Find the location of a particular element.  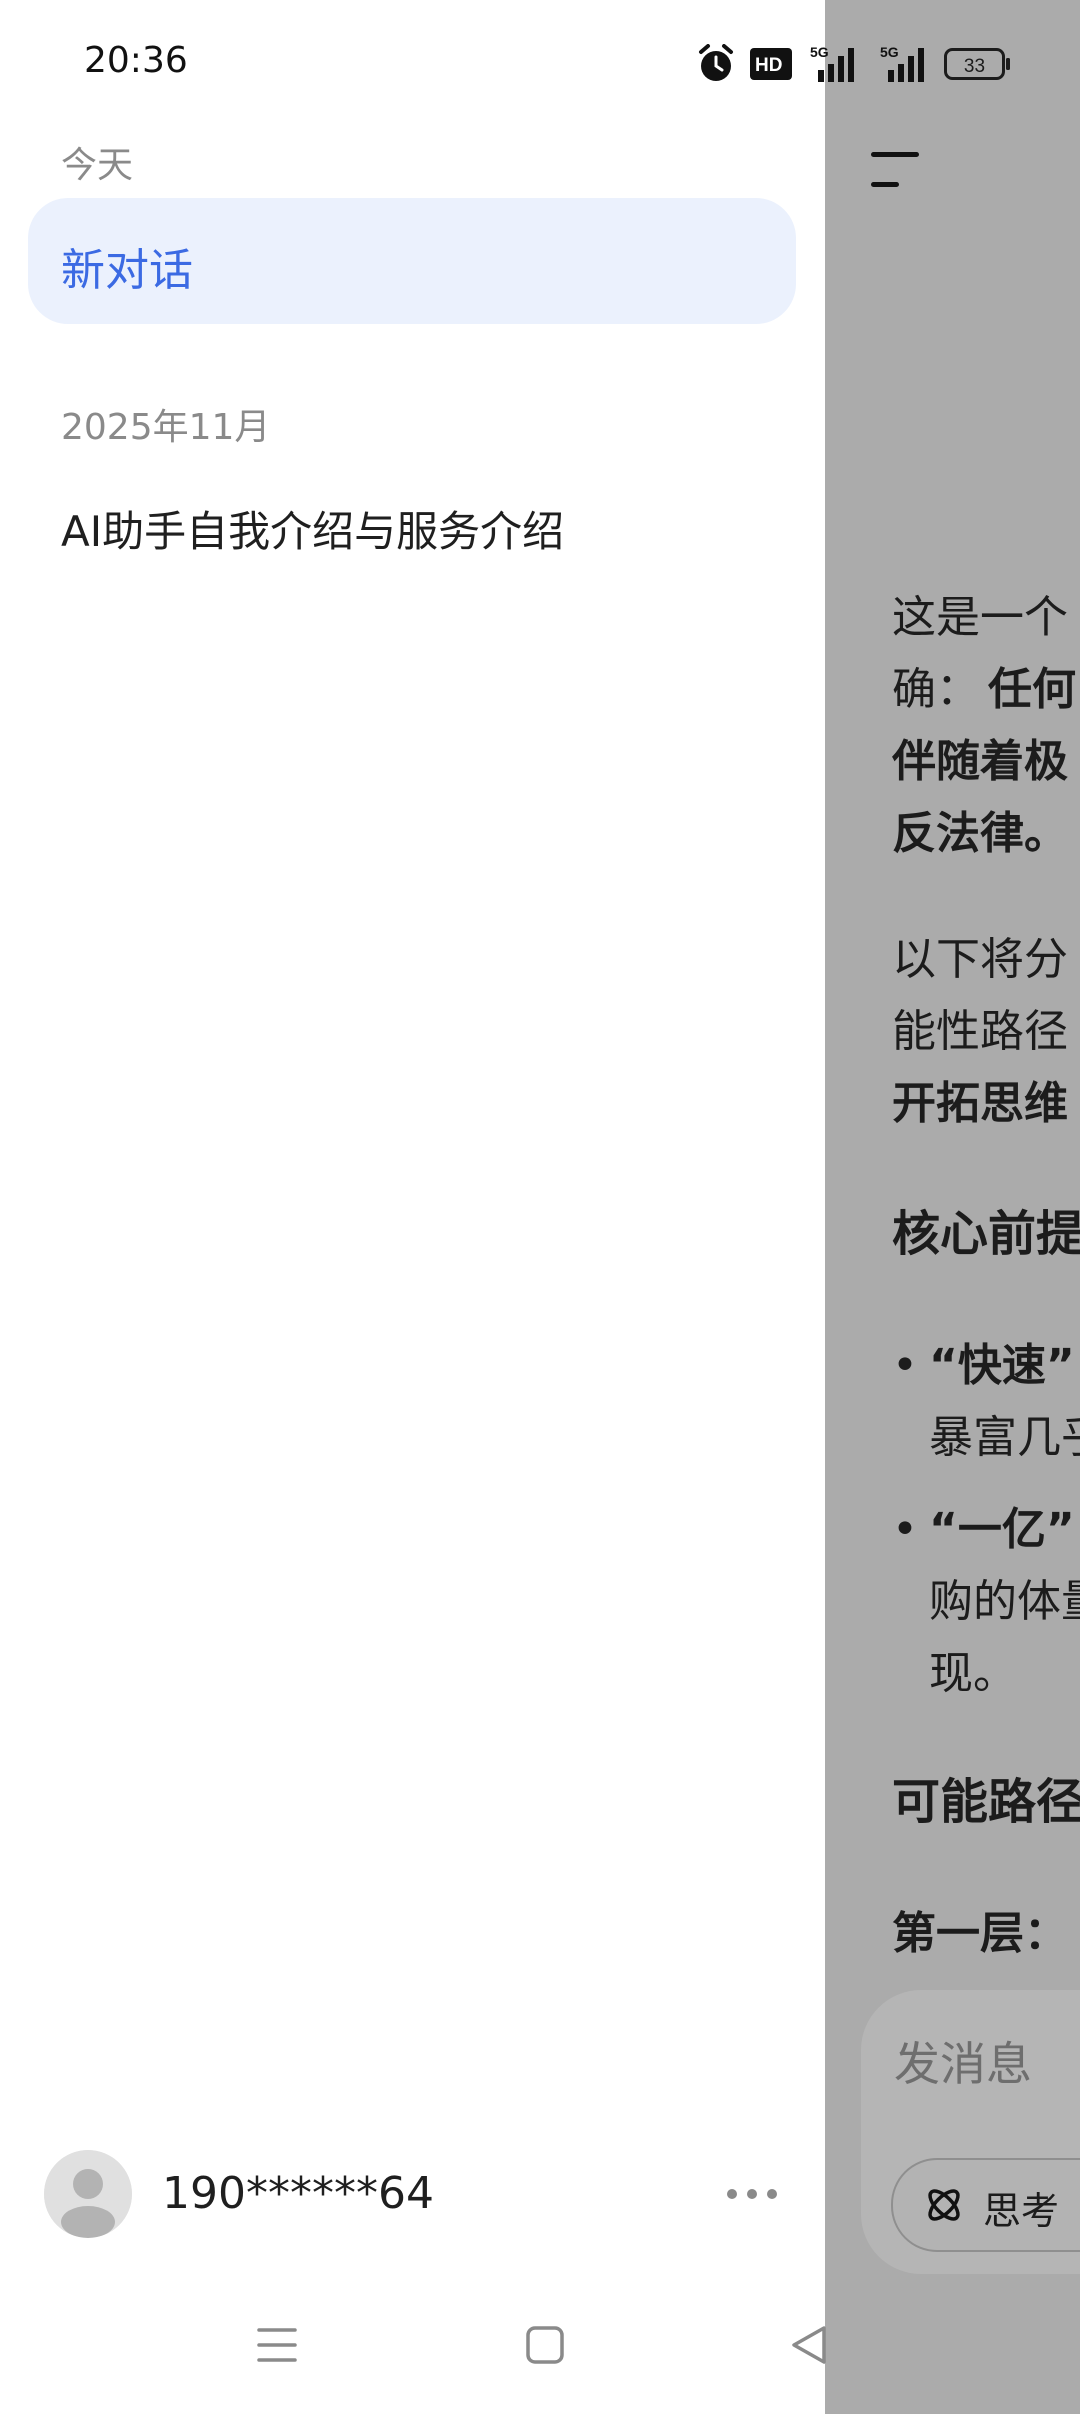

battery-icon: 33 is located at coordinates (977, 64).